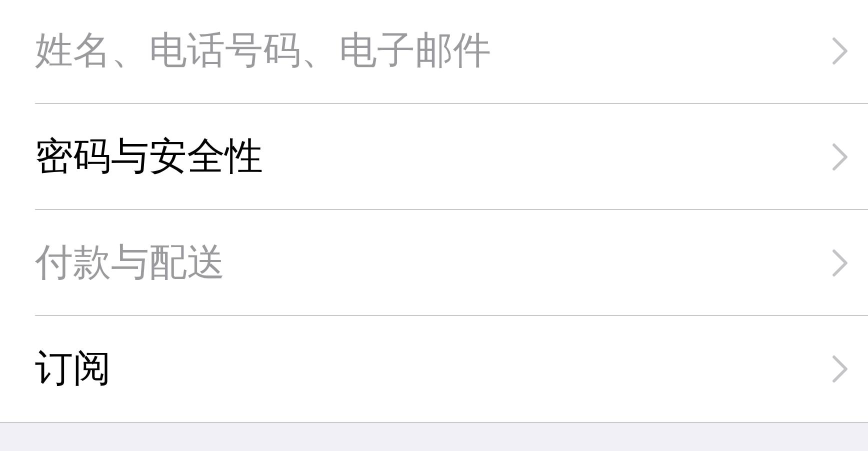 The height and width of the screenshot is (451, 868). I want to click on row-label: 订阅, so click(73, 369).